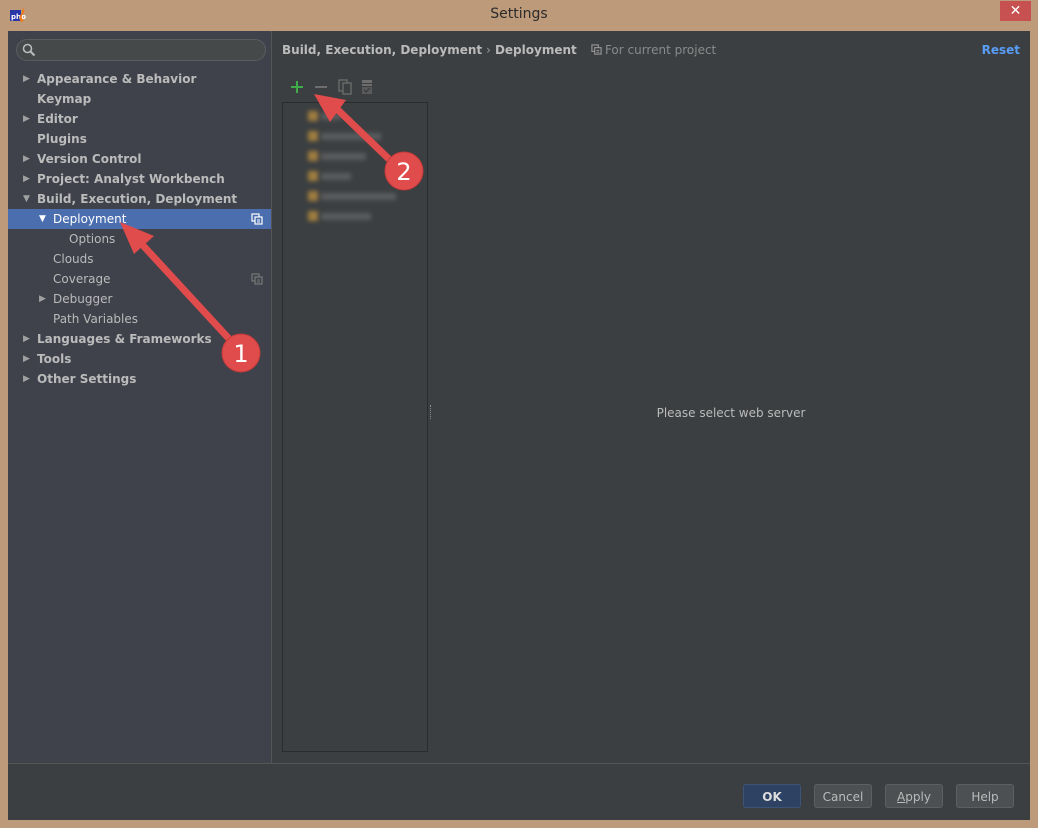  Describe the element at coordinates (843, 796) in the screenshot. I see `cancel-button: Cancel` at that location.